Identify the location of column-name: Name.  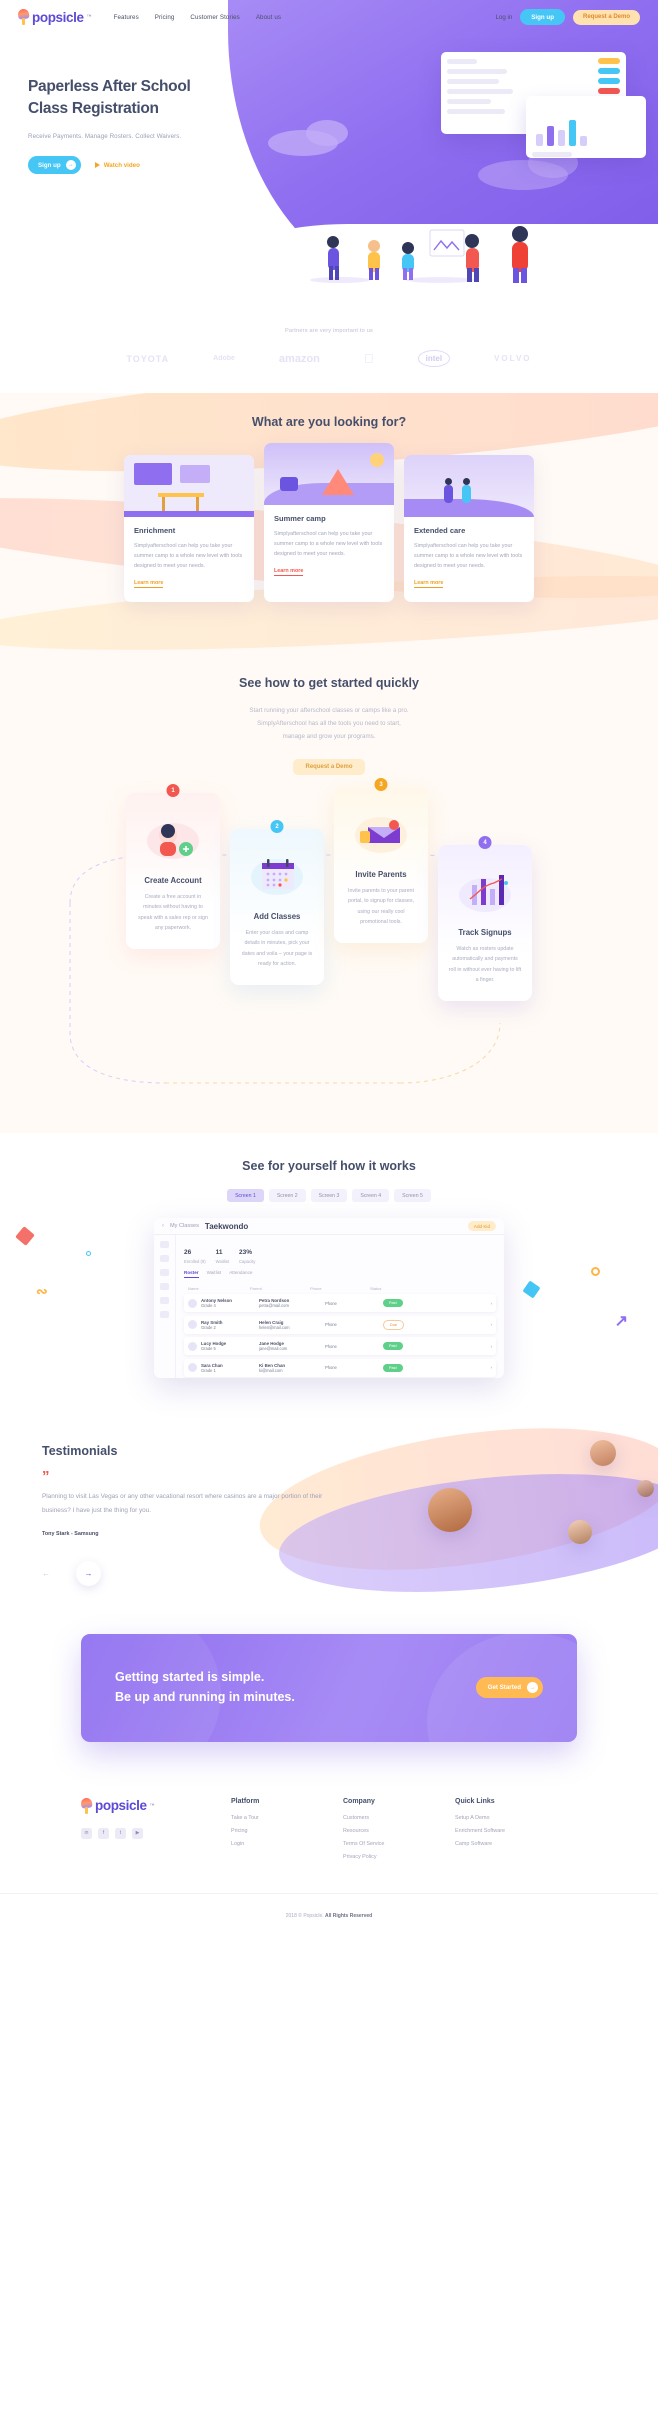
(193, 1289).